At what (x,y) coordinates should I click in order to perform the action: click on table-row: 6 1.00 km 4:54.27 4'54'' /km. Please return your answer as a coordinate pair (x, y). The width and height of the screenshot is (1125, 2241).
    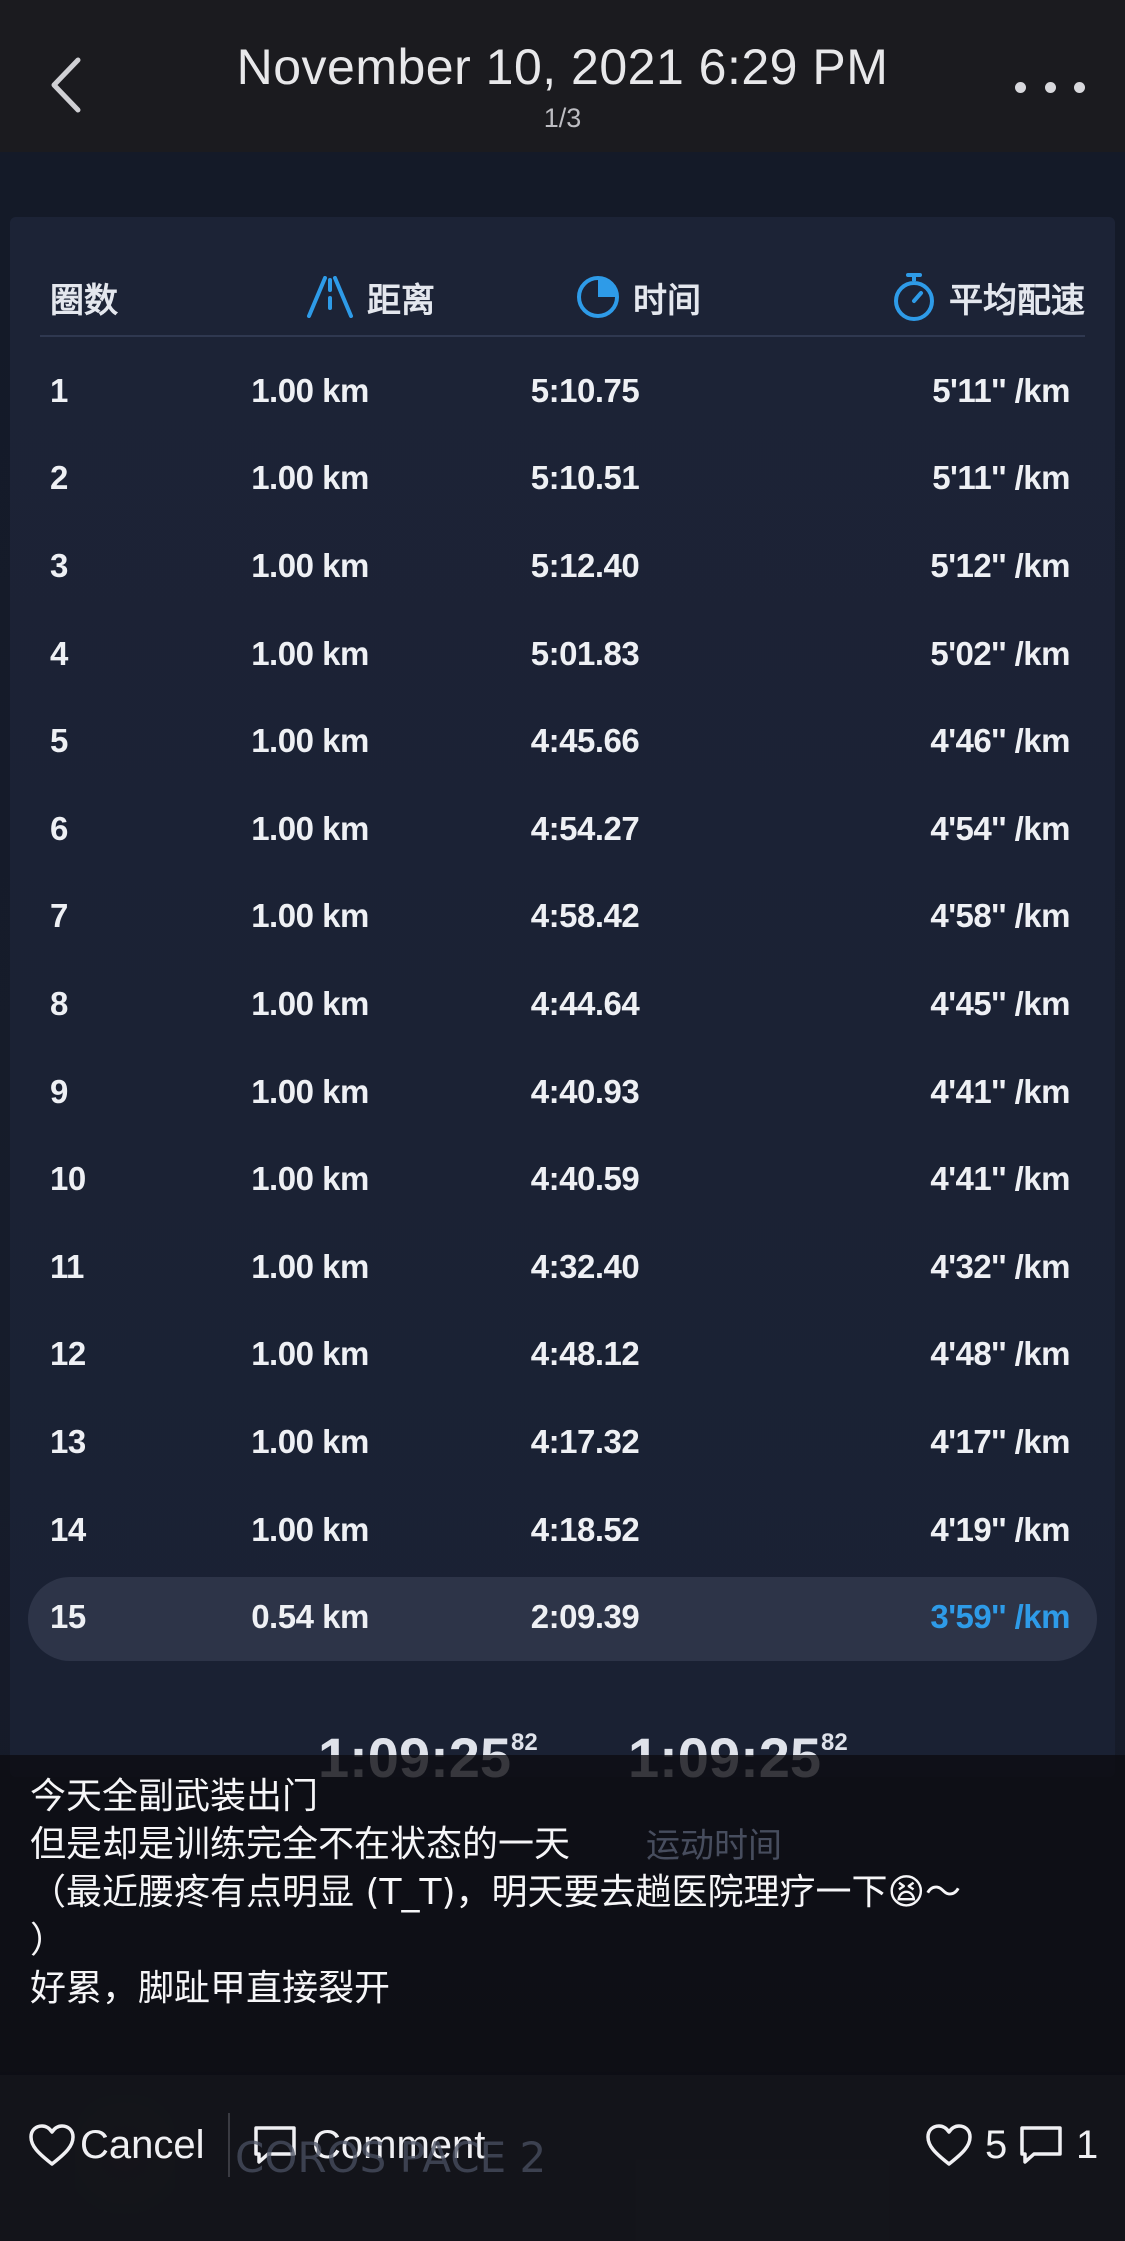
    Looking at the image, I should click on (562, 829).